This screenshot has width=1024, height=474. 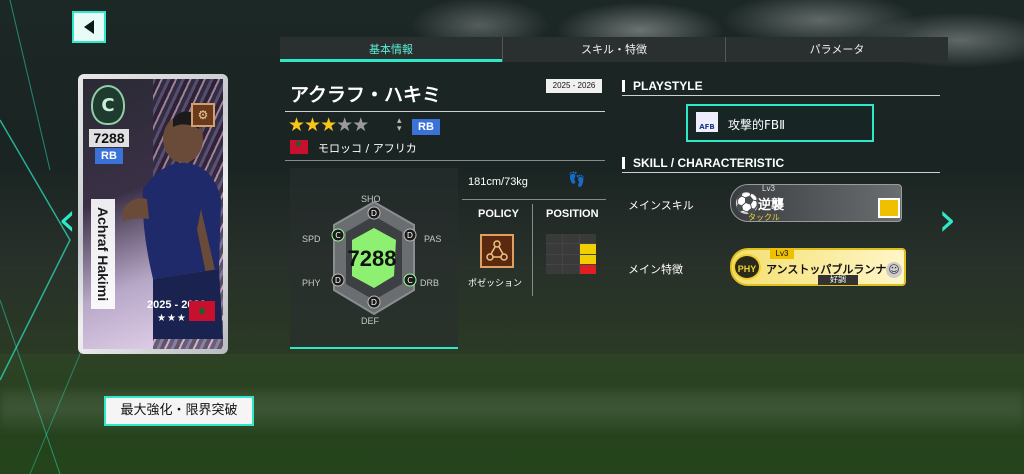 What do you see at coordinates (371, 199) in the screenshot?
I see `stat-label-sho: SHO` at bounding box center [371, 199].